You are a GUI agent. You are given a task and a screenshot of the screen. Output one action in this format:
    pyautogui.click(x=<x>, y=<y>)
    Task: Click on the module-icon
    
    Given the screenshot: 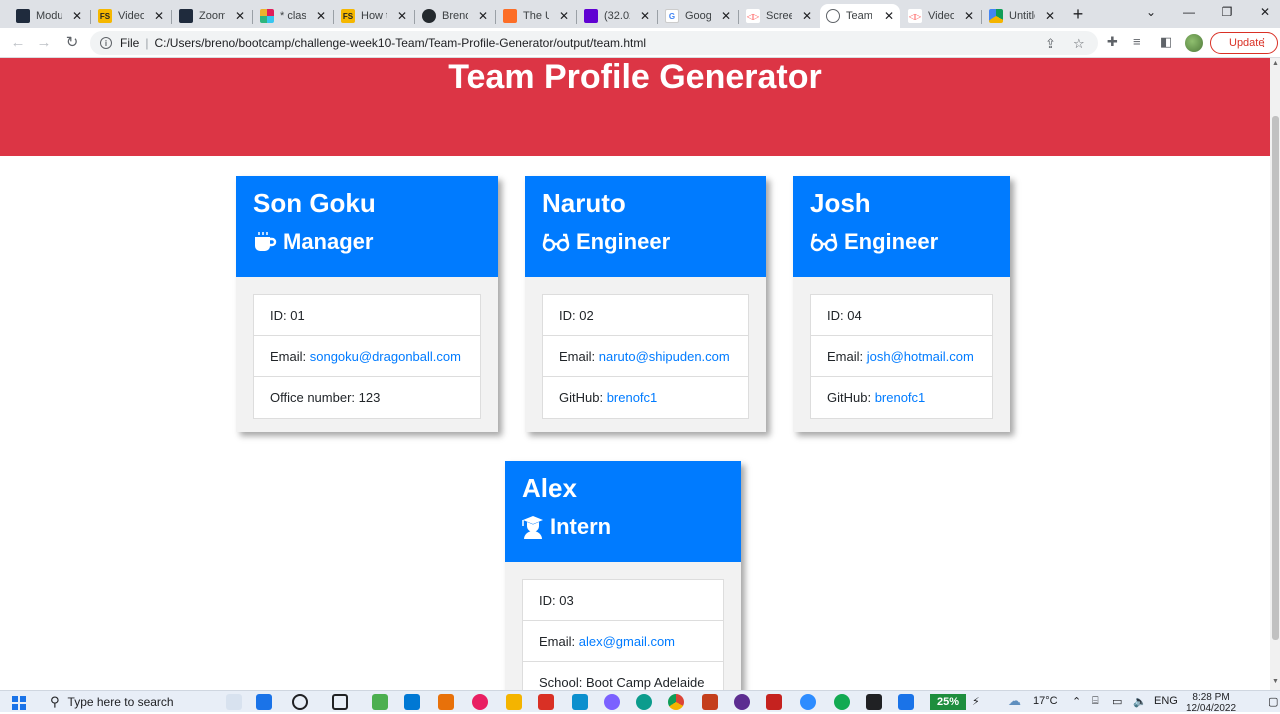 What is the action you would take?
    pyautogui.click(x=23, y=16)
    